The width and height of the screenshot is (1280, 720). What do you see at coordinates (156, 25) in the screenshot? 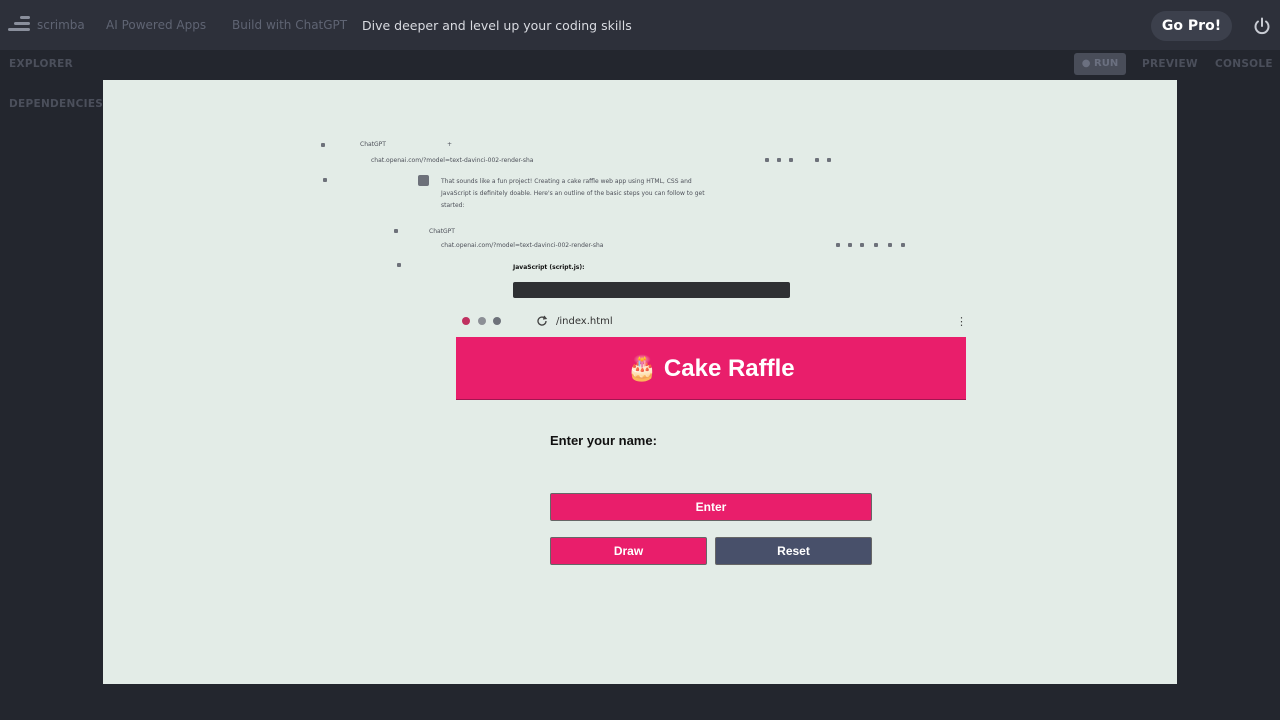
I see `breadcrumb-course: AI Powered Apps` at bounding box center [156, 25].